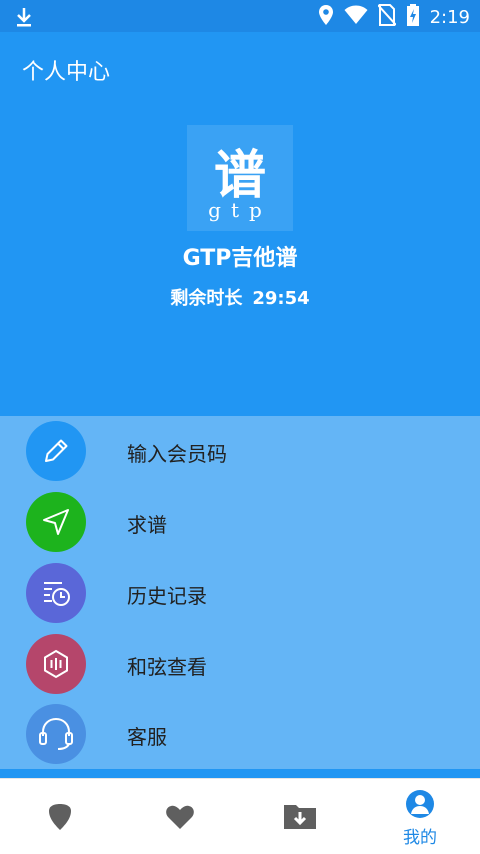 This screenshot has width=480, height=854. What do you see at coordinates (167, 596) in the screenshot?
I see `menu-item-label: 历史记录` at bounding box center [167, 596].